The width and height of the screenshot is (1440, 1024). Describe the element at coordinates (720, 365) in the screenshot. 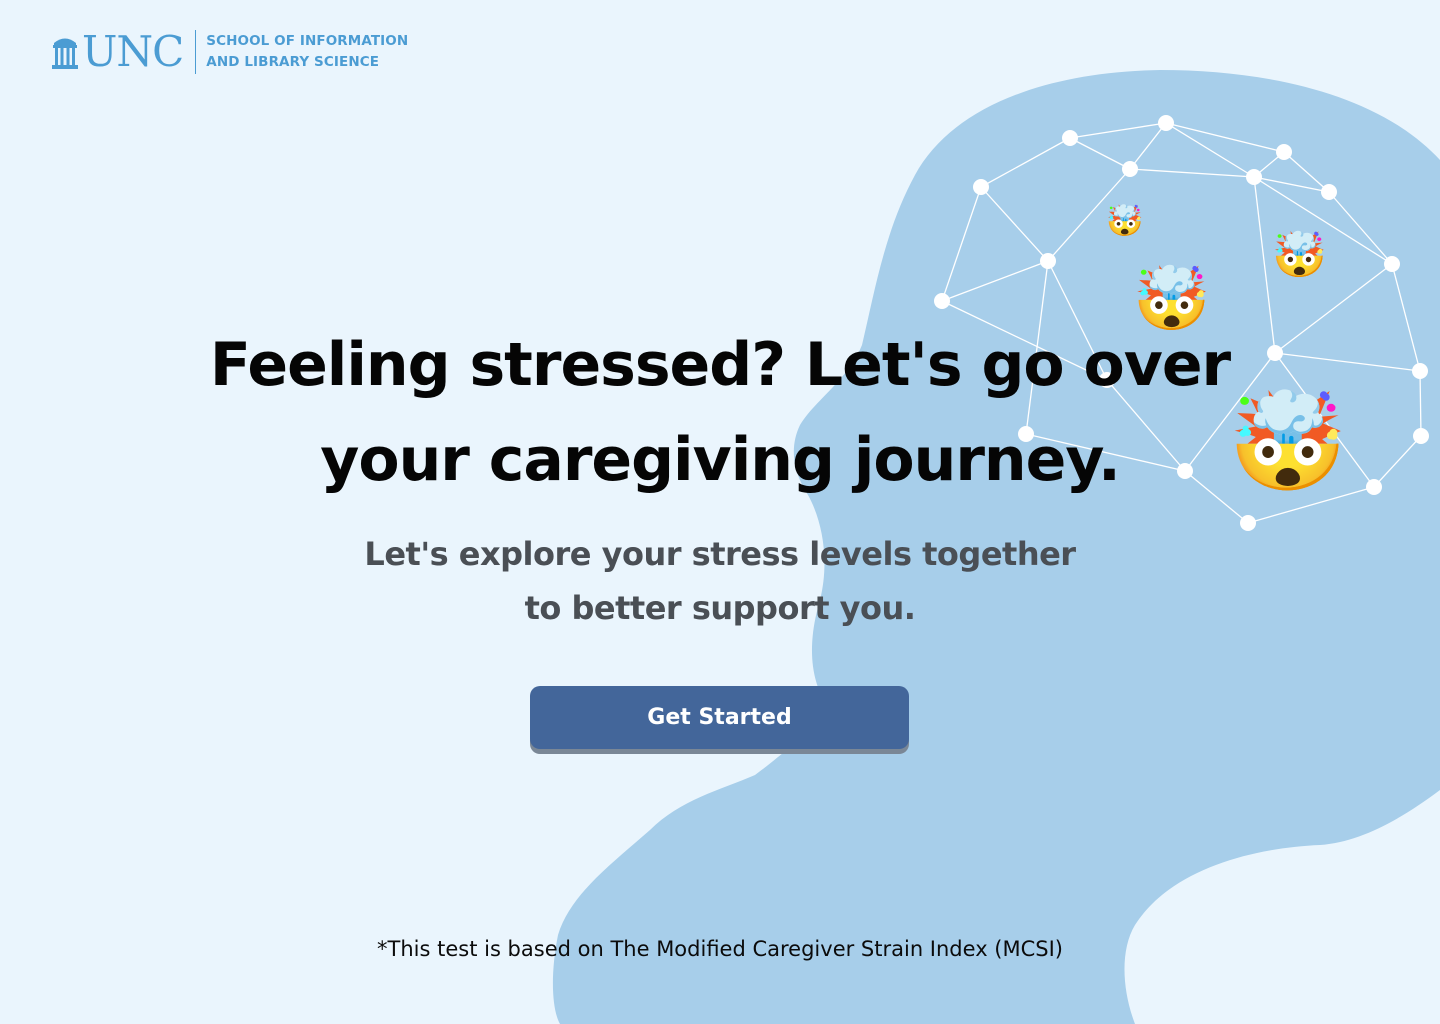

I see `headline-line-1: Feeling stressed? Let's go over` at that location.